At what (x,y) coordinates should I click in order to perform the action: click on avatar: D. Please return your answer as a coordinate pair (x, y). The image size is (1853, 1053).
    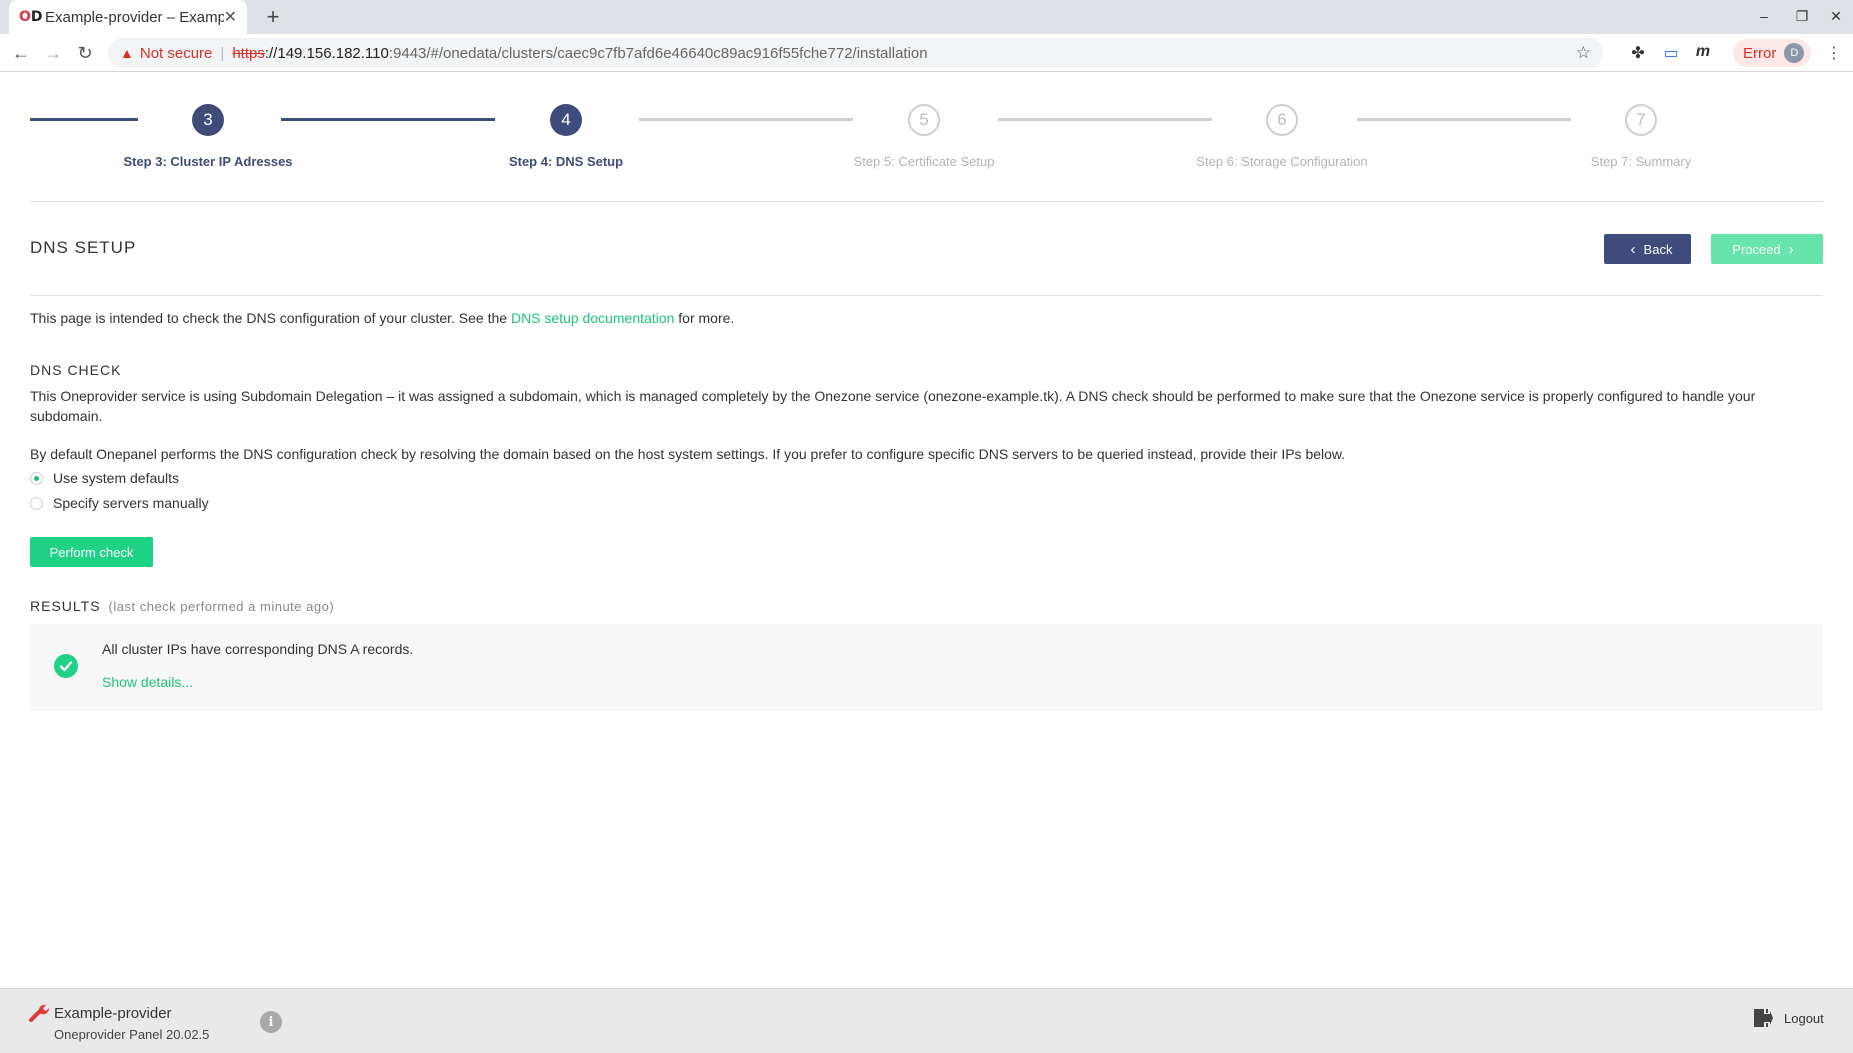
    Looking at the image, I should click on (1794, 53).